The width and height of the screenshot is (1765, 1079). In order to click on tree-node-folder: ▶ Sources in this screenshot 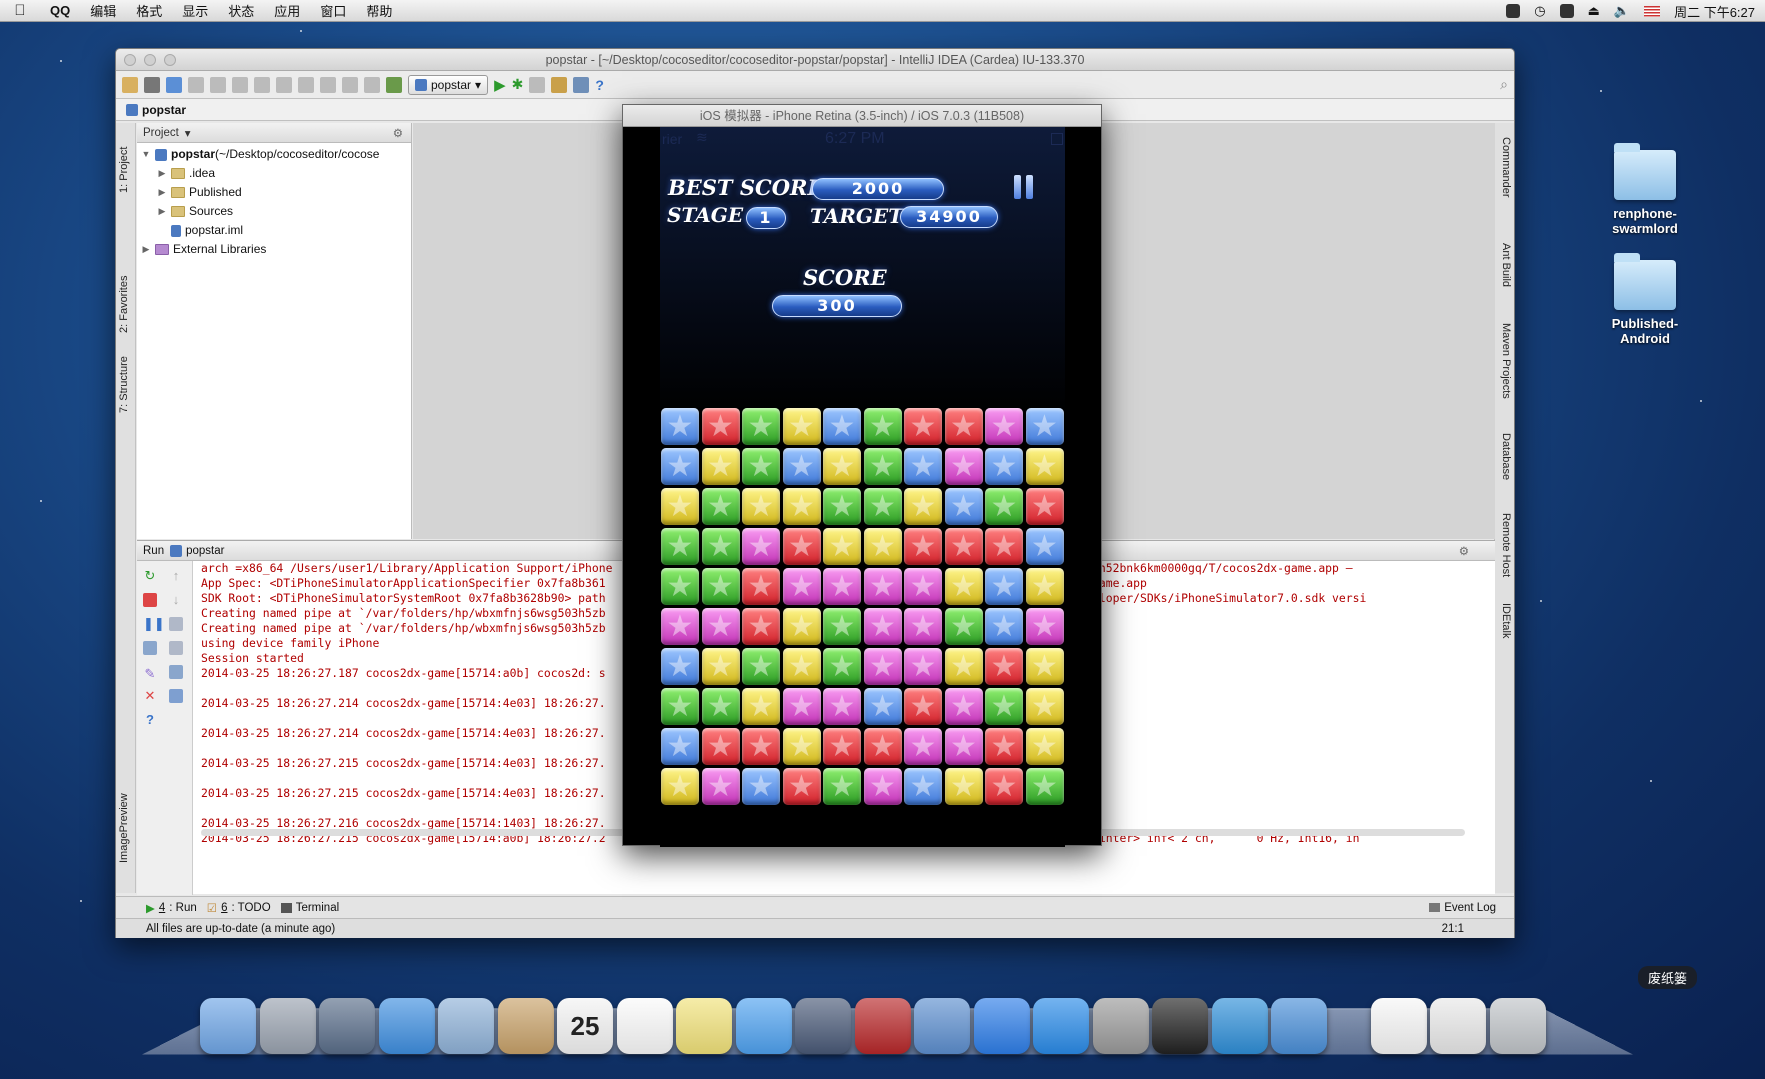, I will do `click(274, 211)`.